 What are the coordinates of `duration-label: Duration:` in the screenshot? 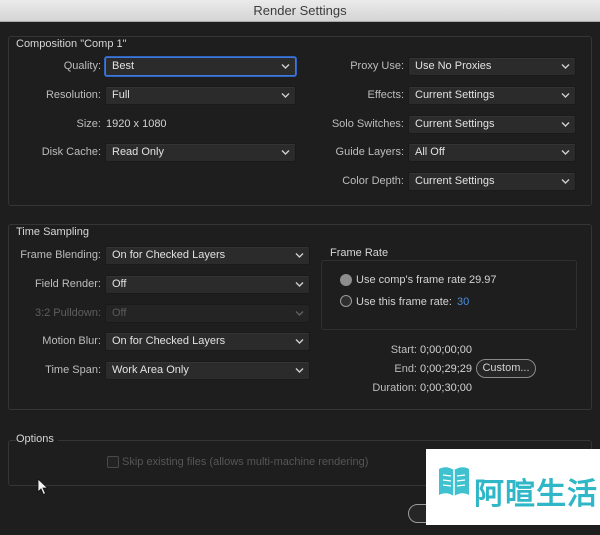 It's located at (394, 388).